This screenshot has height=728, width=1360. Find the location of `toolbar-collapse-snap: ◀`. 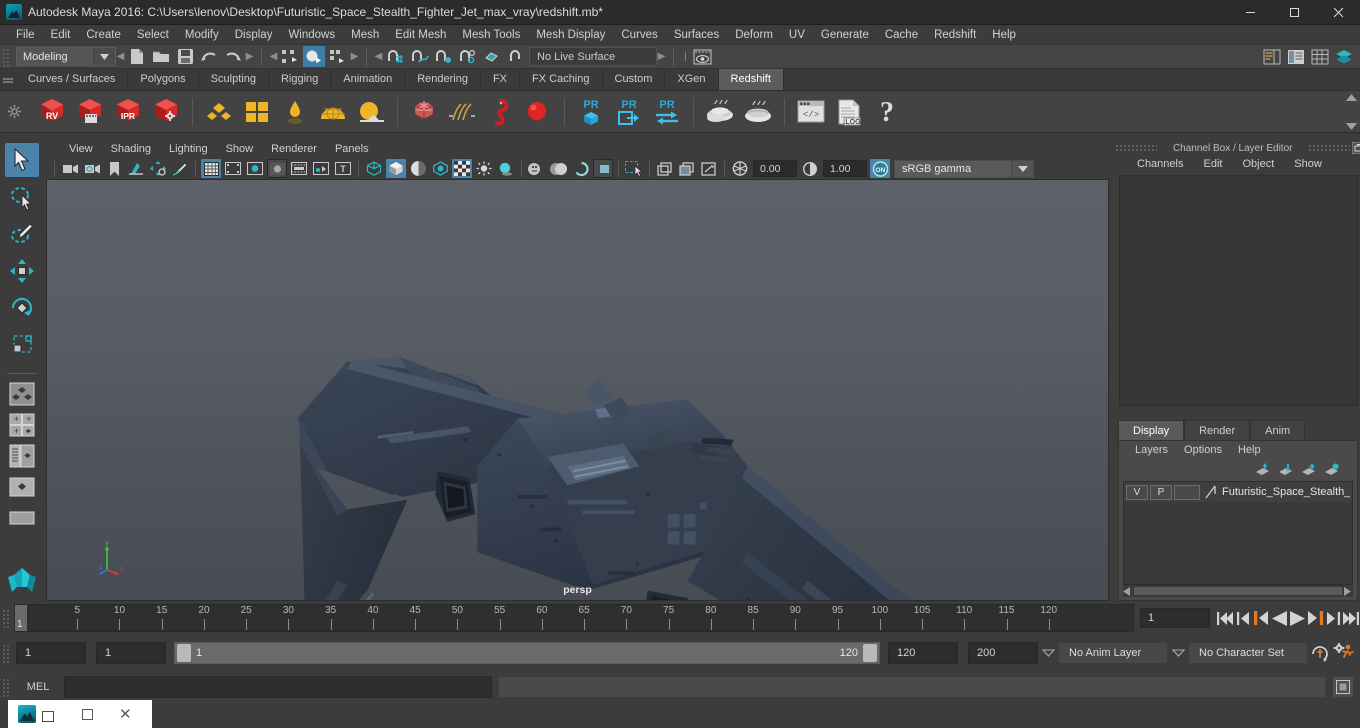

toolbar-collapse-snap: ◀ is located at coordinates (378, 57).